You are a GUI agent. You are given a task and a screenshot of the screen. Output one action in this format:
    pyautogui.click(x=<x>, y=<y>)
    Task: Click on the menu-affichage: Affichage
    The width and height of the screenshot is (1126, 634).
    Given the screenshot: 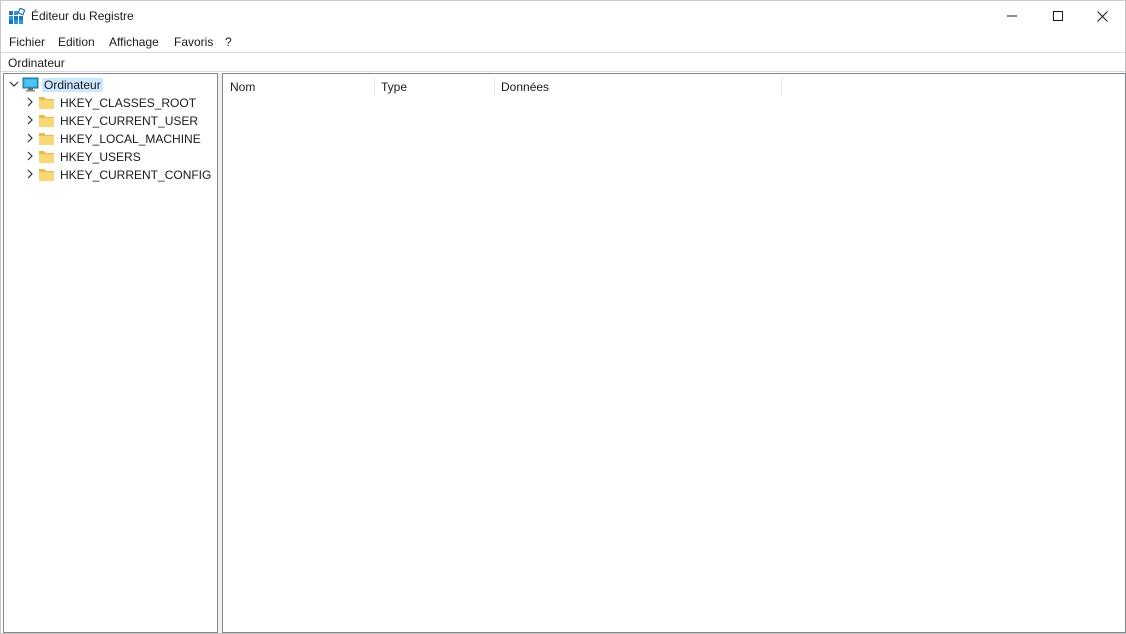 What is the action you would take?
    pyautogui.click(x=134, y=42)
    